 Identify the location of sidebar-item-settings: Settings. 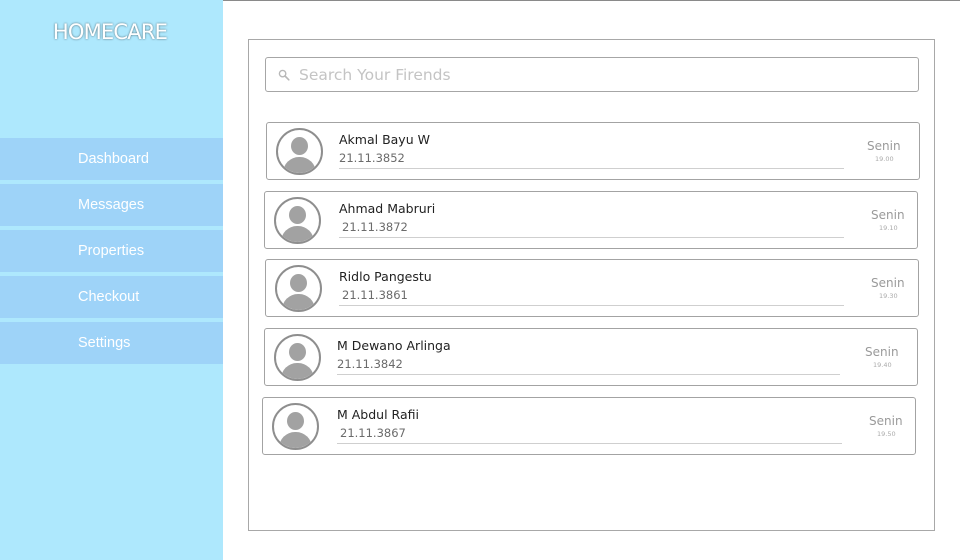
(111, 343).